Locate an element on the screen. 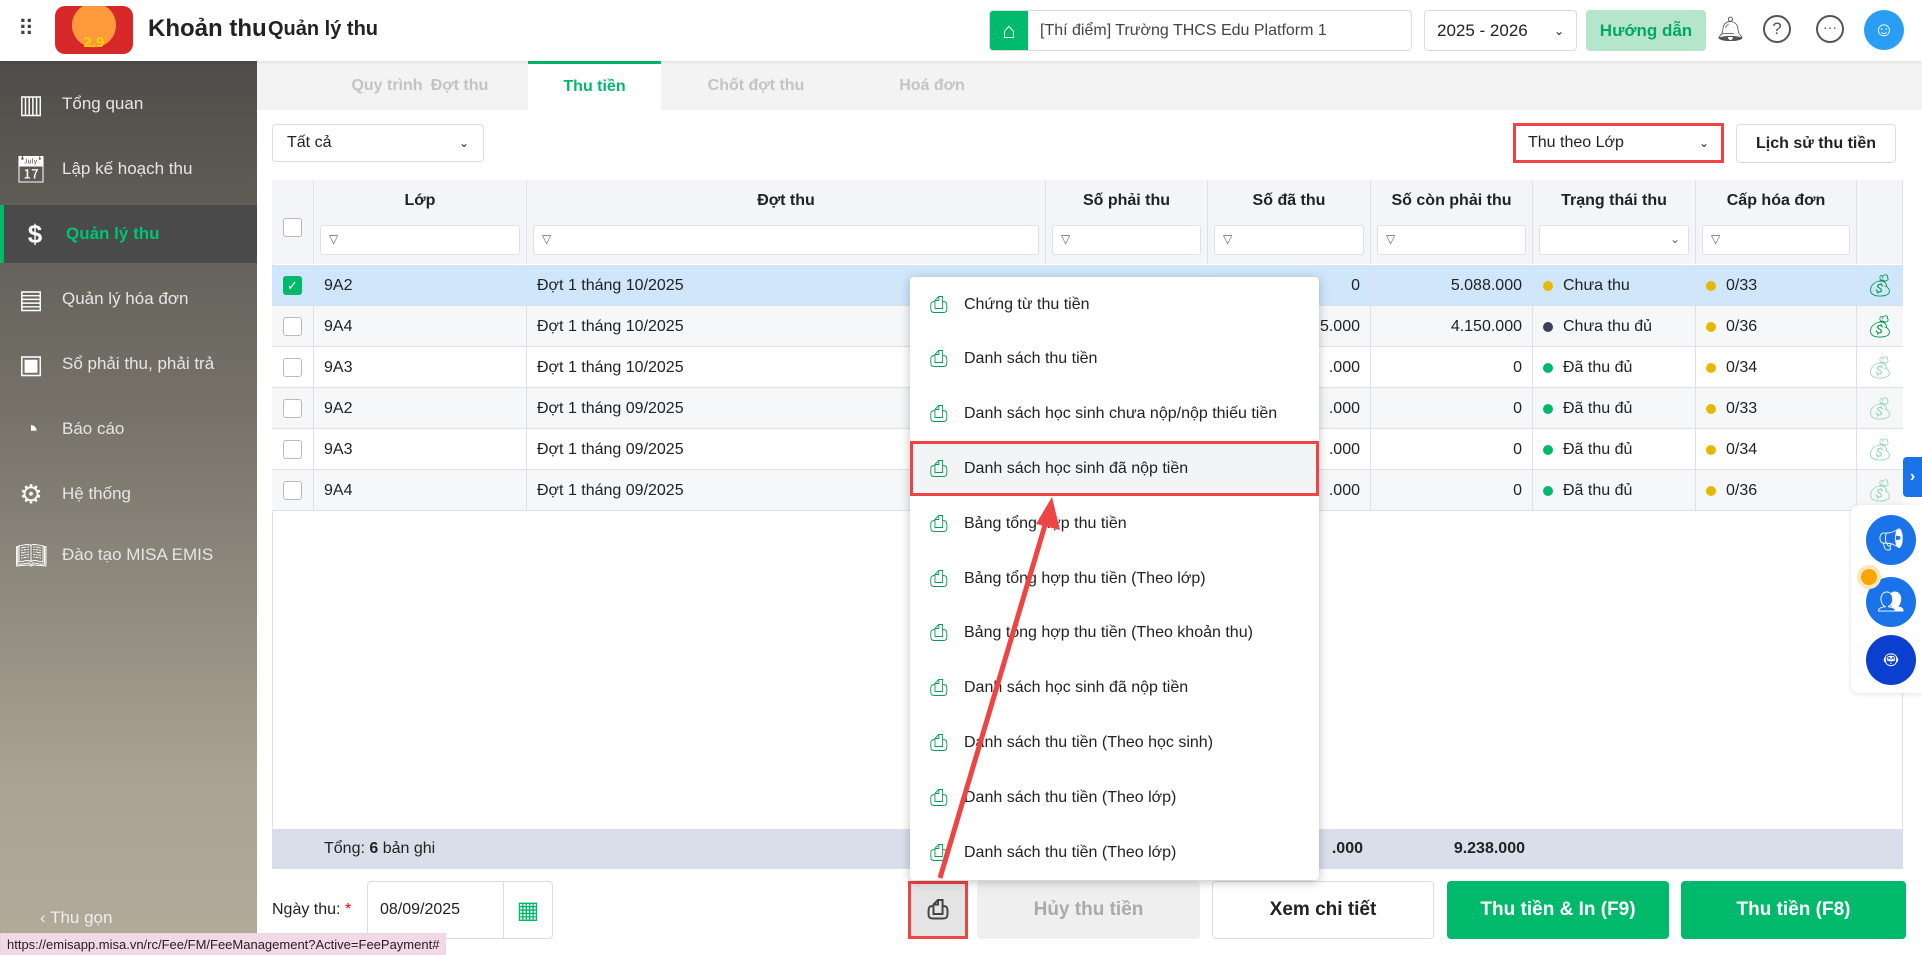 This screenshot has height=955, width=1922. annotation-arrow is located at coordinates (998, 688).